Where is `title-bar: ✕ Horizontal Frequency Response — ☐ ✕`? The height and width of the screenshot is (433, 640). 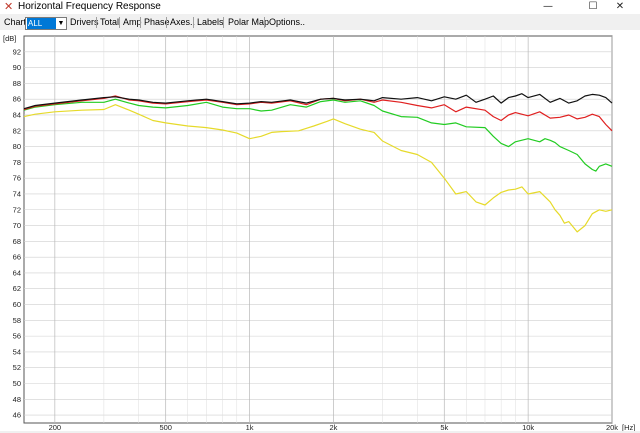 title-bar: ✕ Horizontal Frequency Response — ☐ ✕ is located at coordinates (320, 7).